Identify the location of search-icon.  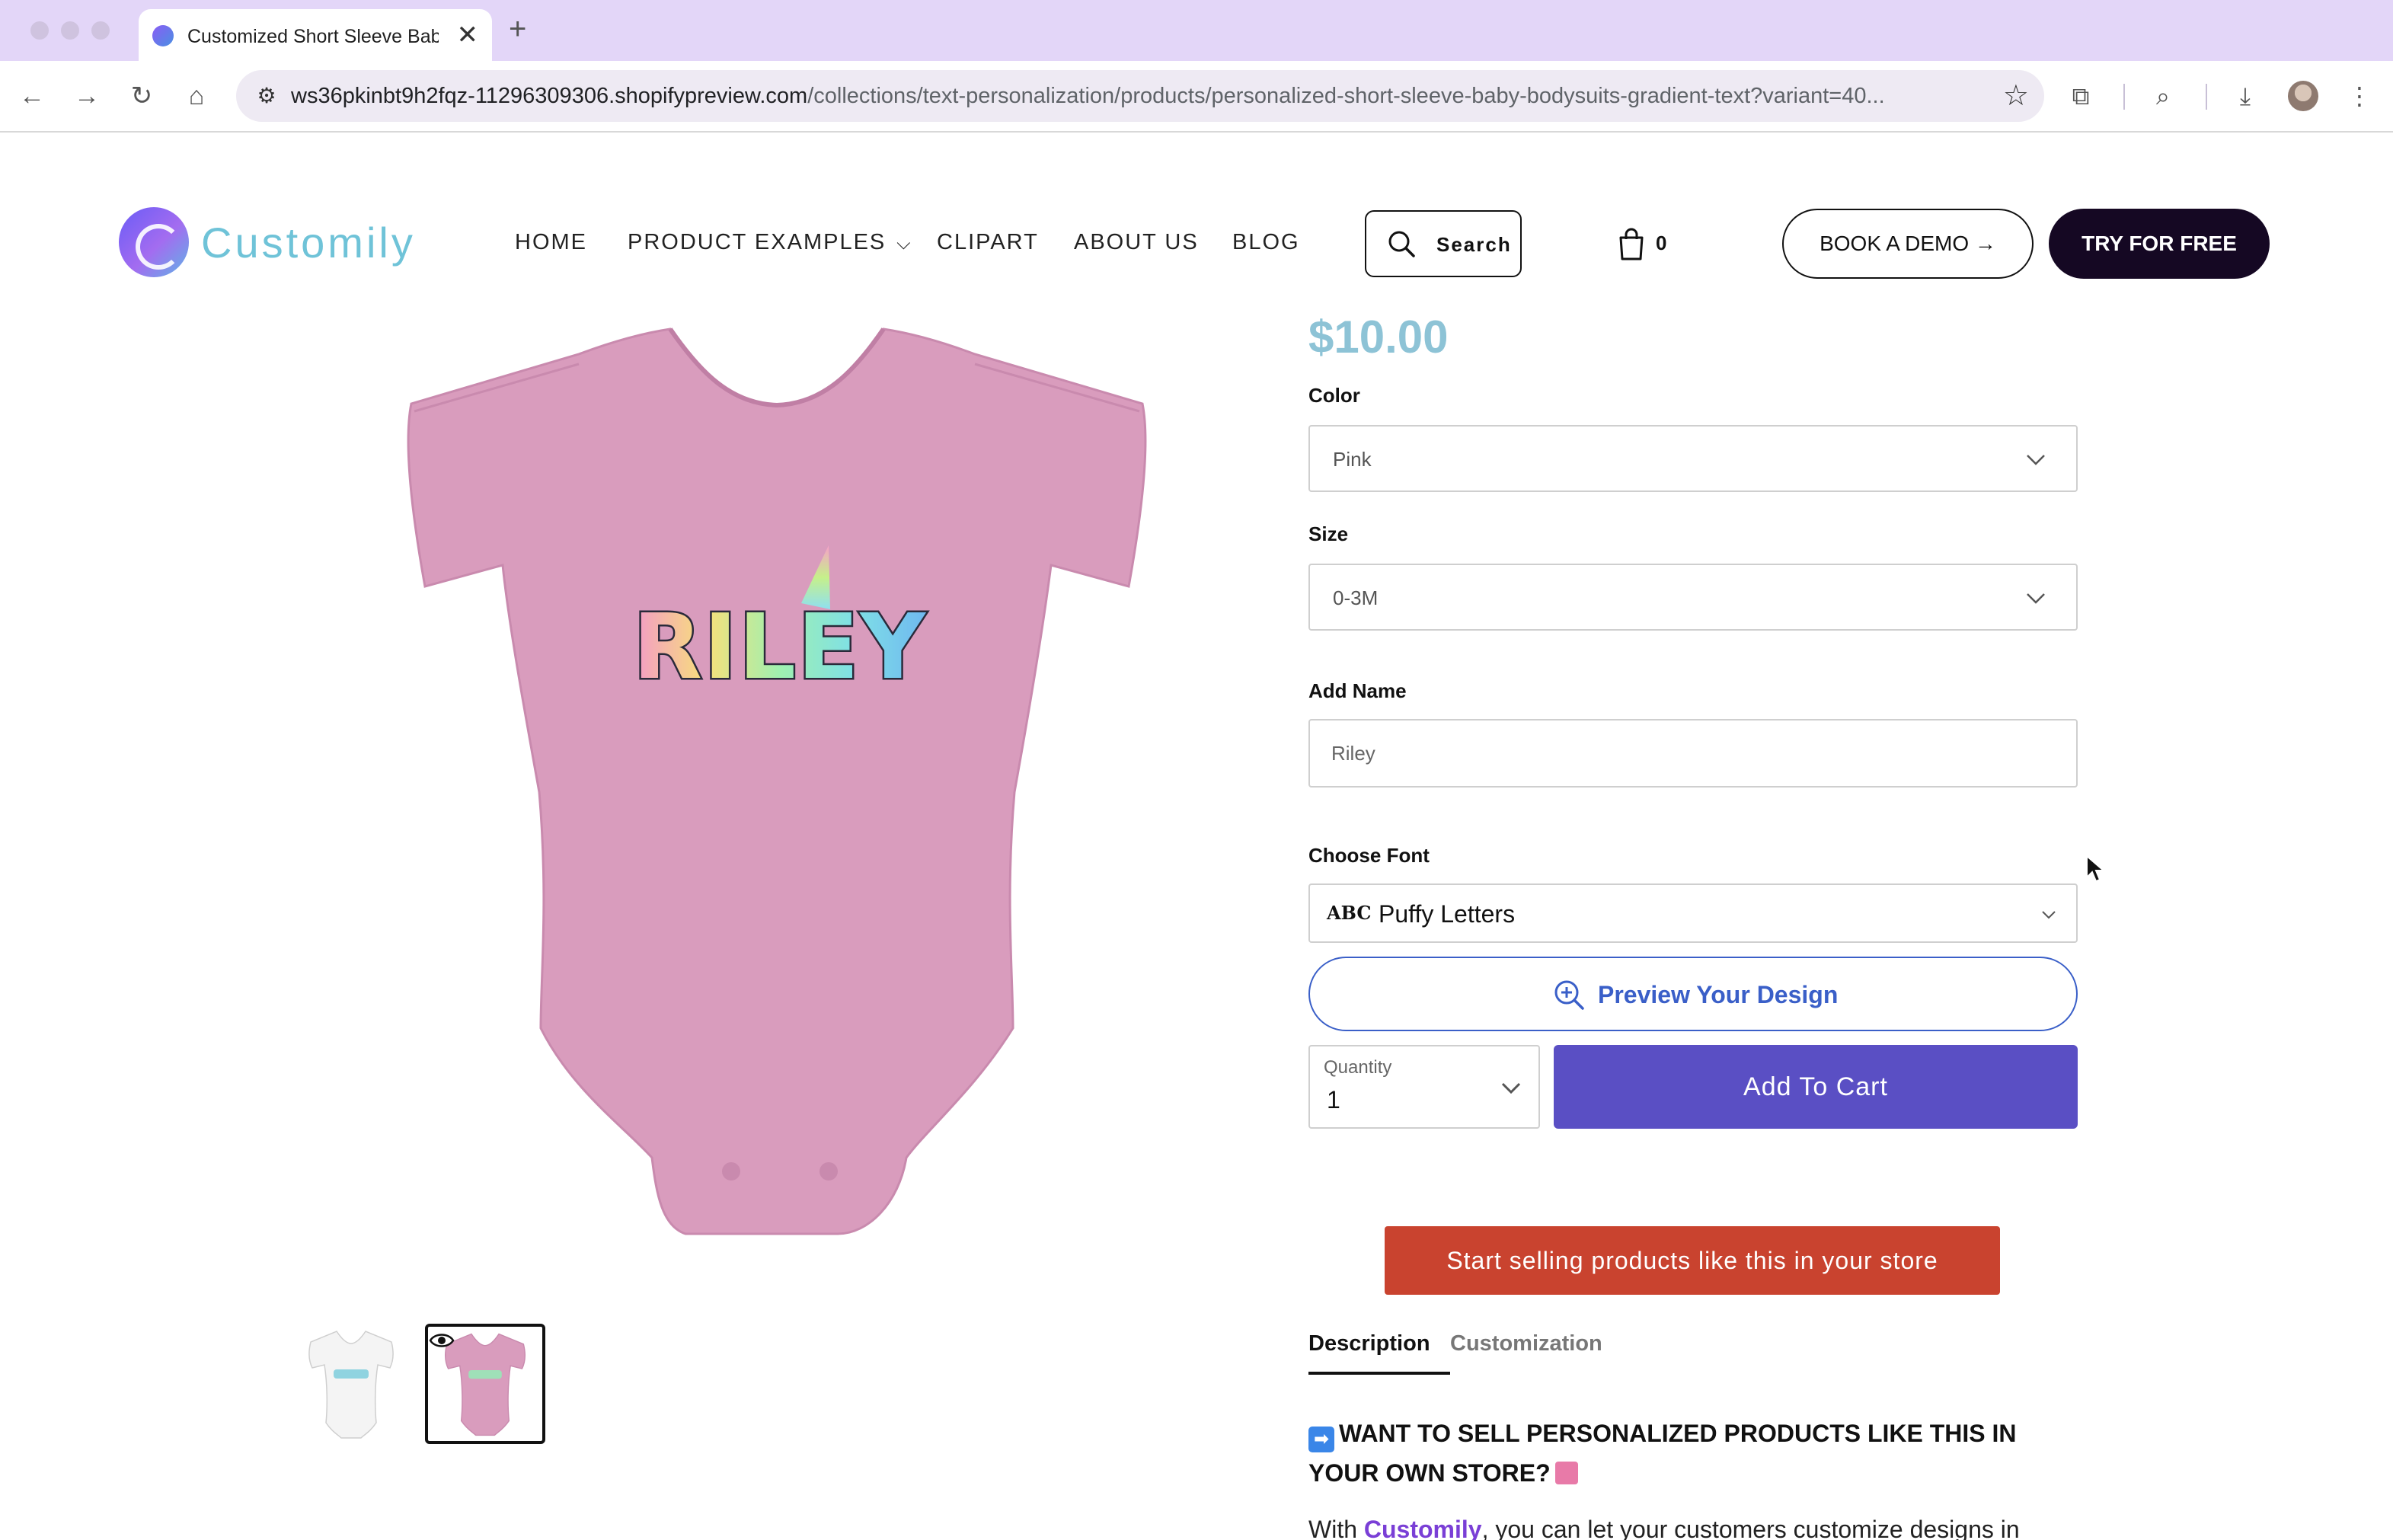
(1401, 244).